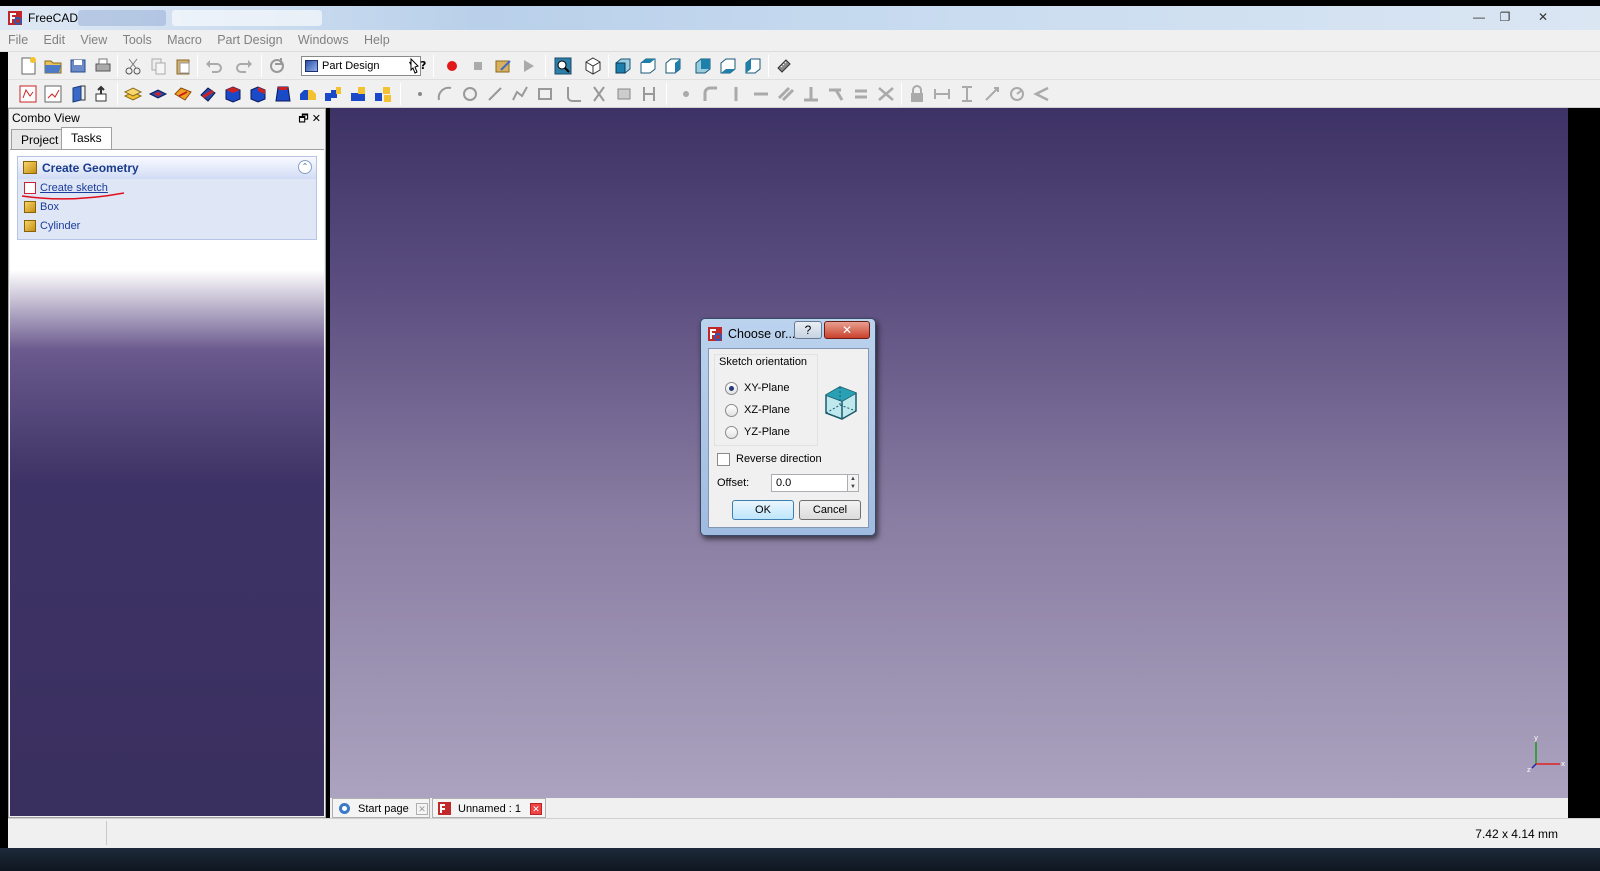  What do you see at coordinates (283, 94) in the screenshot?
I see `draft-icon` at bounding box center [283, 94].